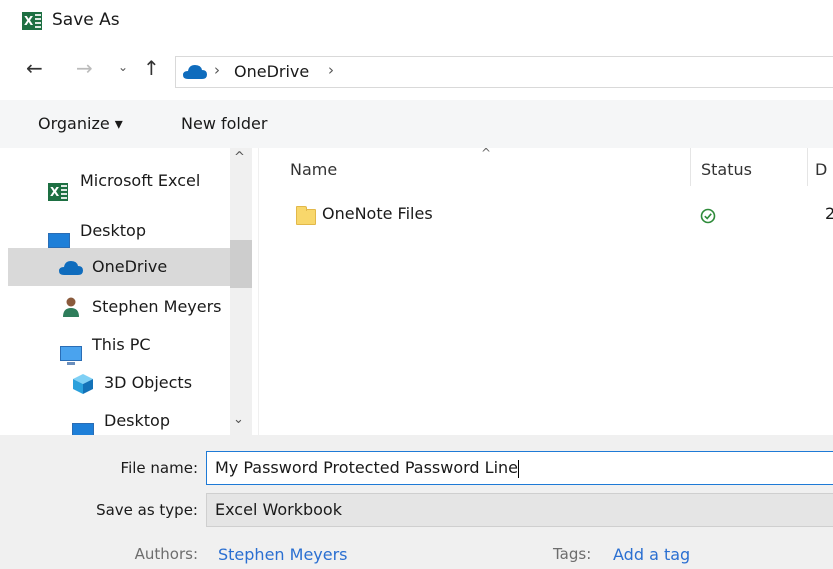 The height and width of the screenshot is (569, 833). I want to click on back-arrow-icon: ←, so click(34, 68).